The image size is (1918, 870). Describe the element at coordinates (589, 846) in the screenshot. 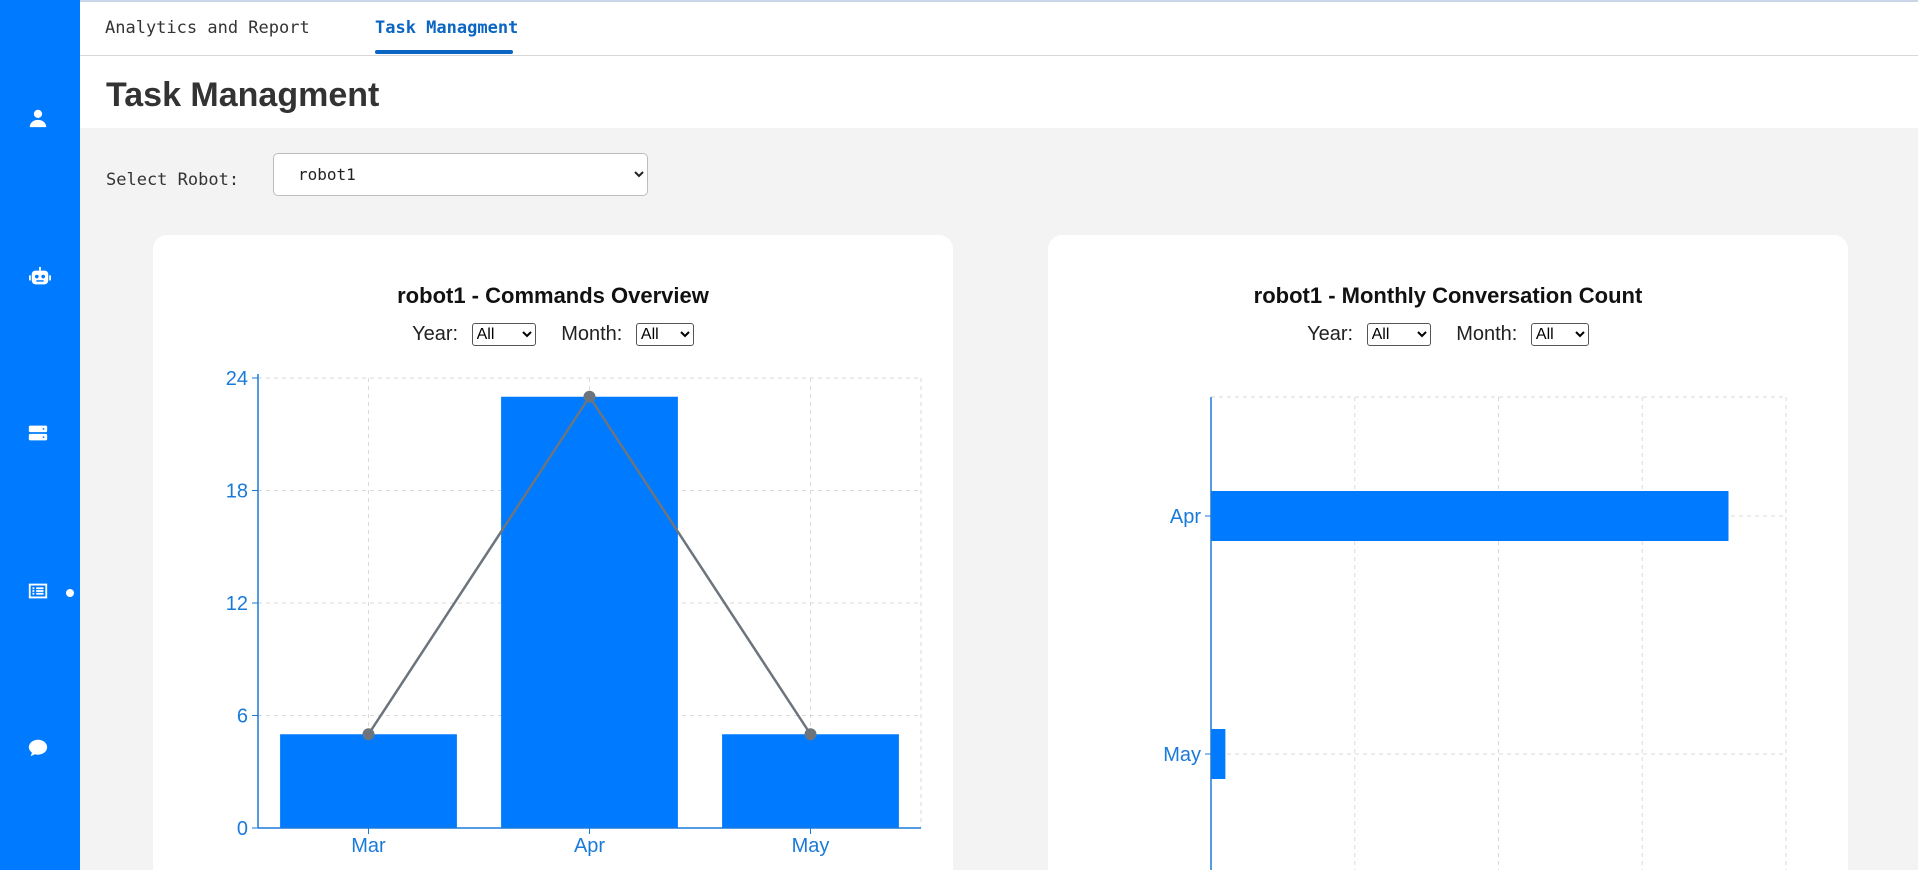

I see `x-tick-label: Apr` at that location.